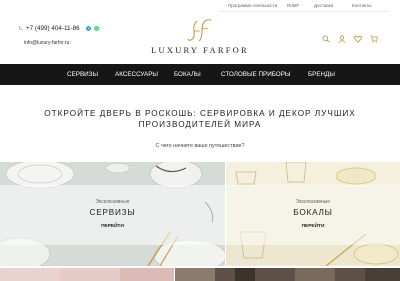 The height and width of the screenshot is (281, 400). What do you see at coordinates (20, 28) in the screenshot?
I see `phone-icon` at bounding box center [20, 28].